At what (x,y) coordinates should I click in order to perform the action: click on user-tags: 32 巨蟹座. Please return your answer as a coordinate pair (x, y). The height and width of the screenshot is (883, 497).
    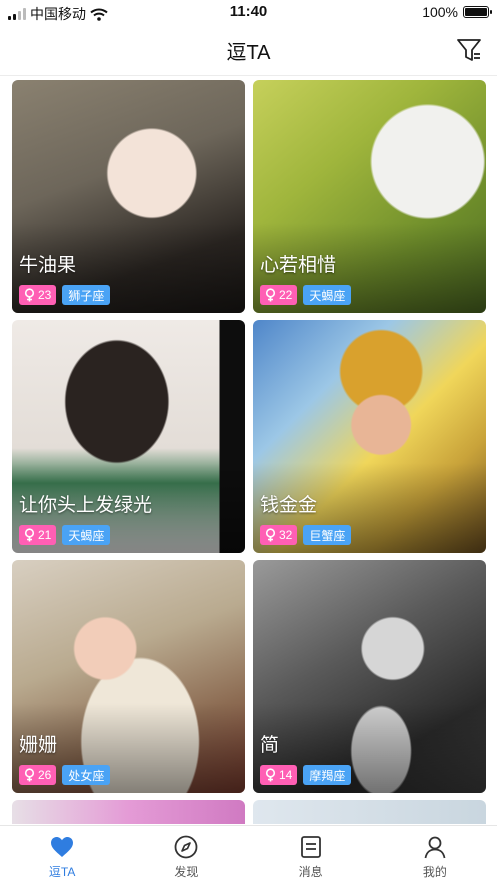
    Looking at the image, I should click on (306, 535).